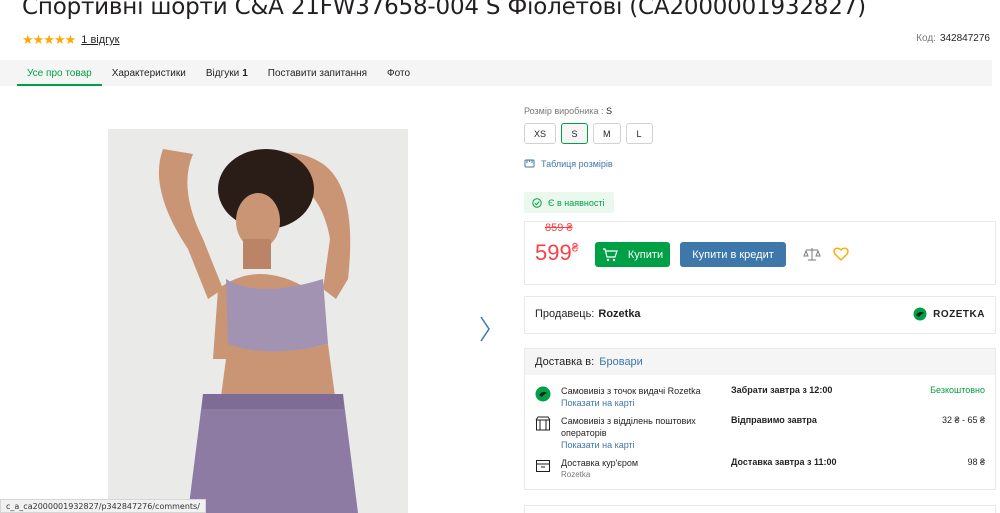  I want to click on tab-all-about: Усе про товар, so click(59, 73).